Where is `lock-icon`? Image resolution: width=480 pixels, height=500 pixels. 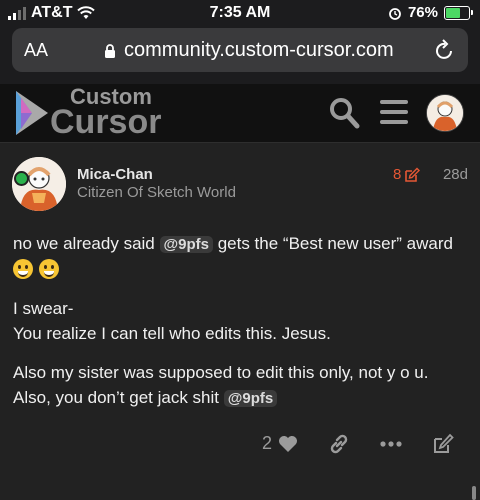 lock-icon is located at coordinates (110, 50).